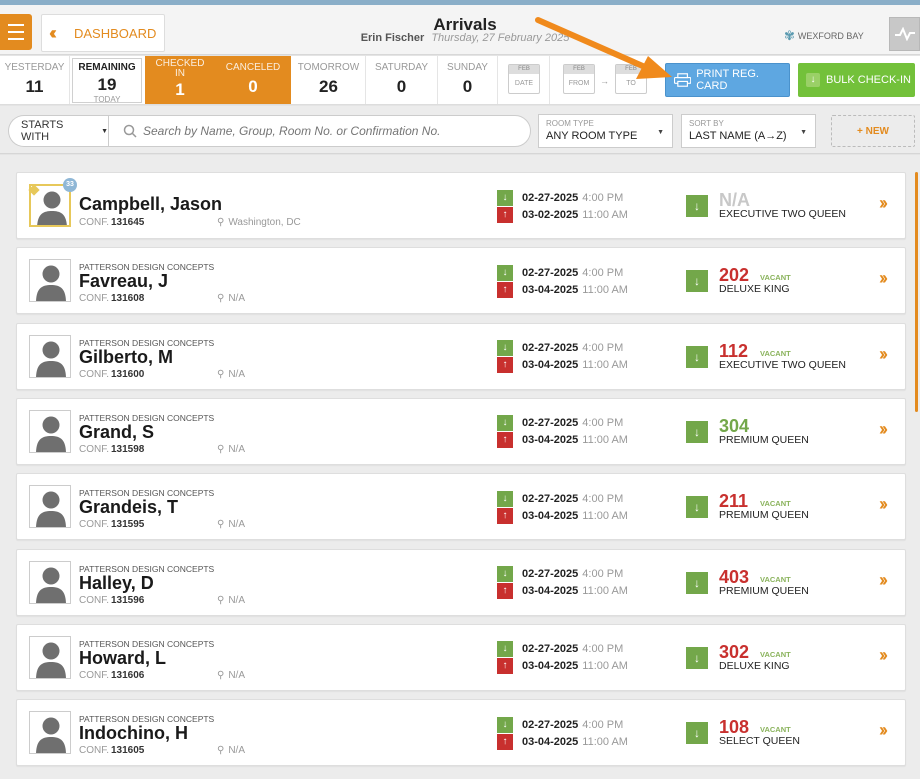 This screenshot has height=779, width=920. Describe the element at coordinates (103, 33) in the screenshot. I see `dashboard-button: ‹‹ DASHBOARD` at that location.